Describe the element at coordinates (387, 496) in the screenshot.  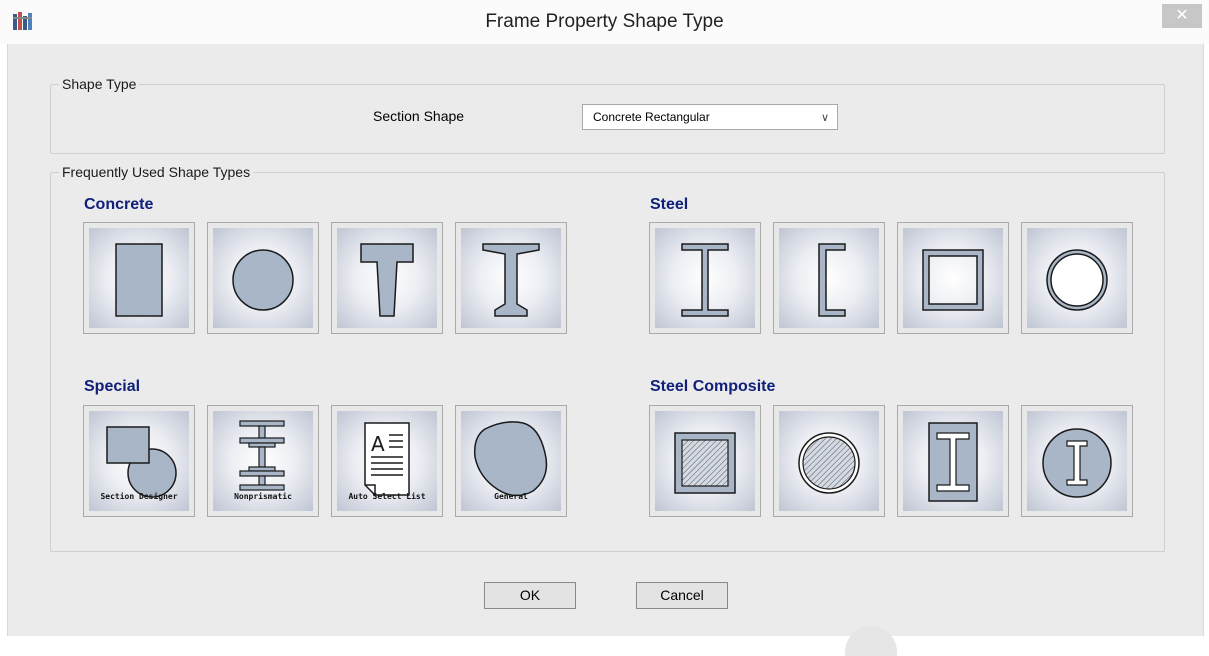
I see `auto-select-list-caption: Auto Select List` at that location.